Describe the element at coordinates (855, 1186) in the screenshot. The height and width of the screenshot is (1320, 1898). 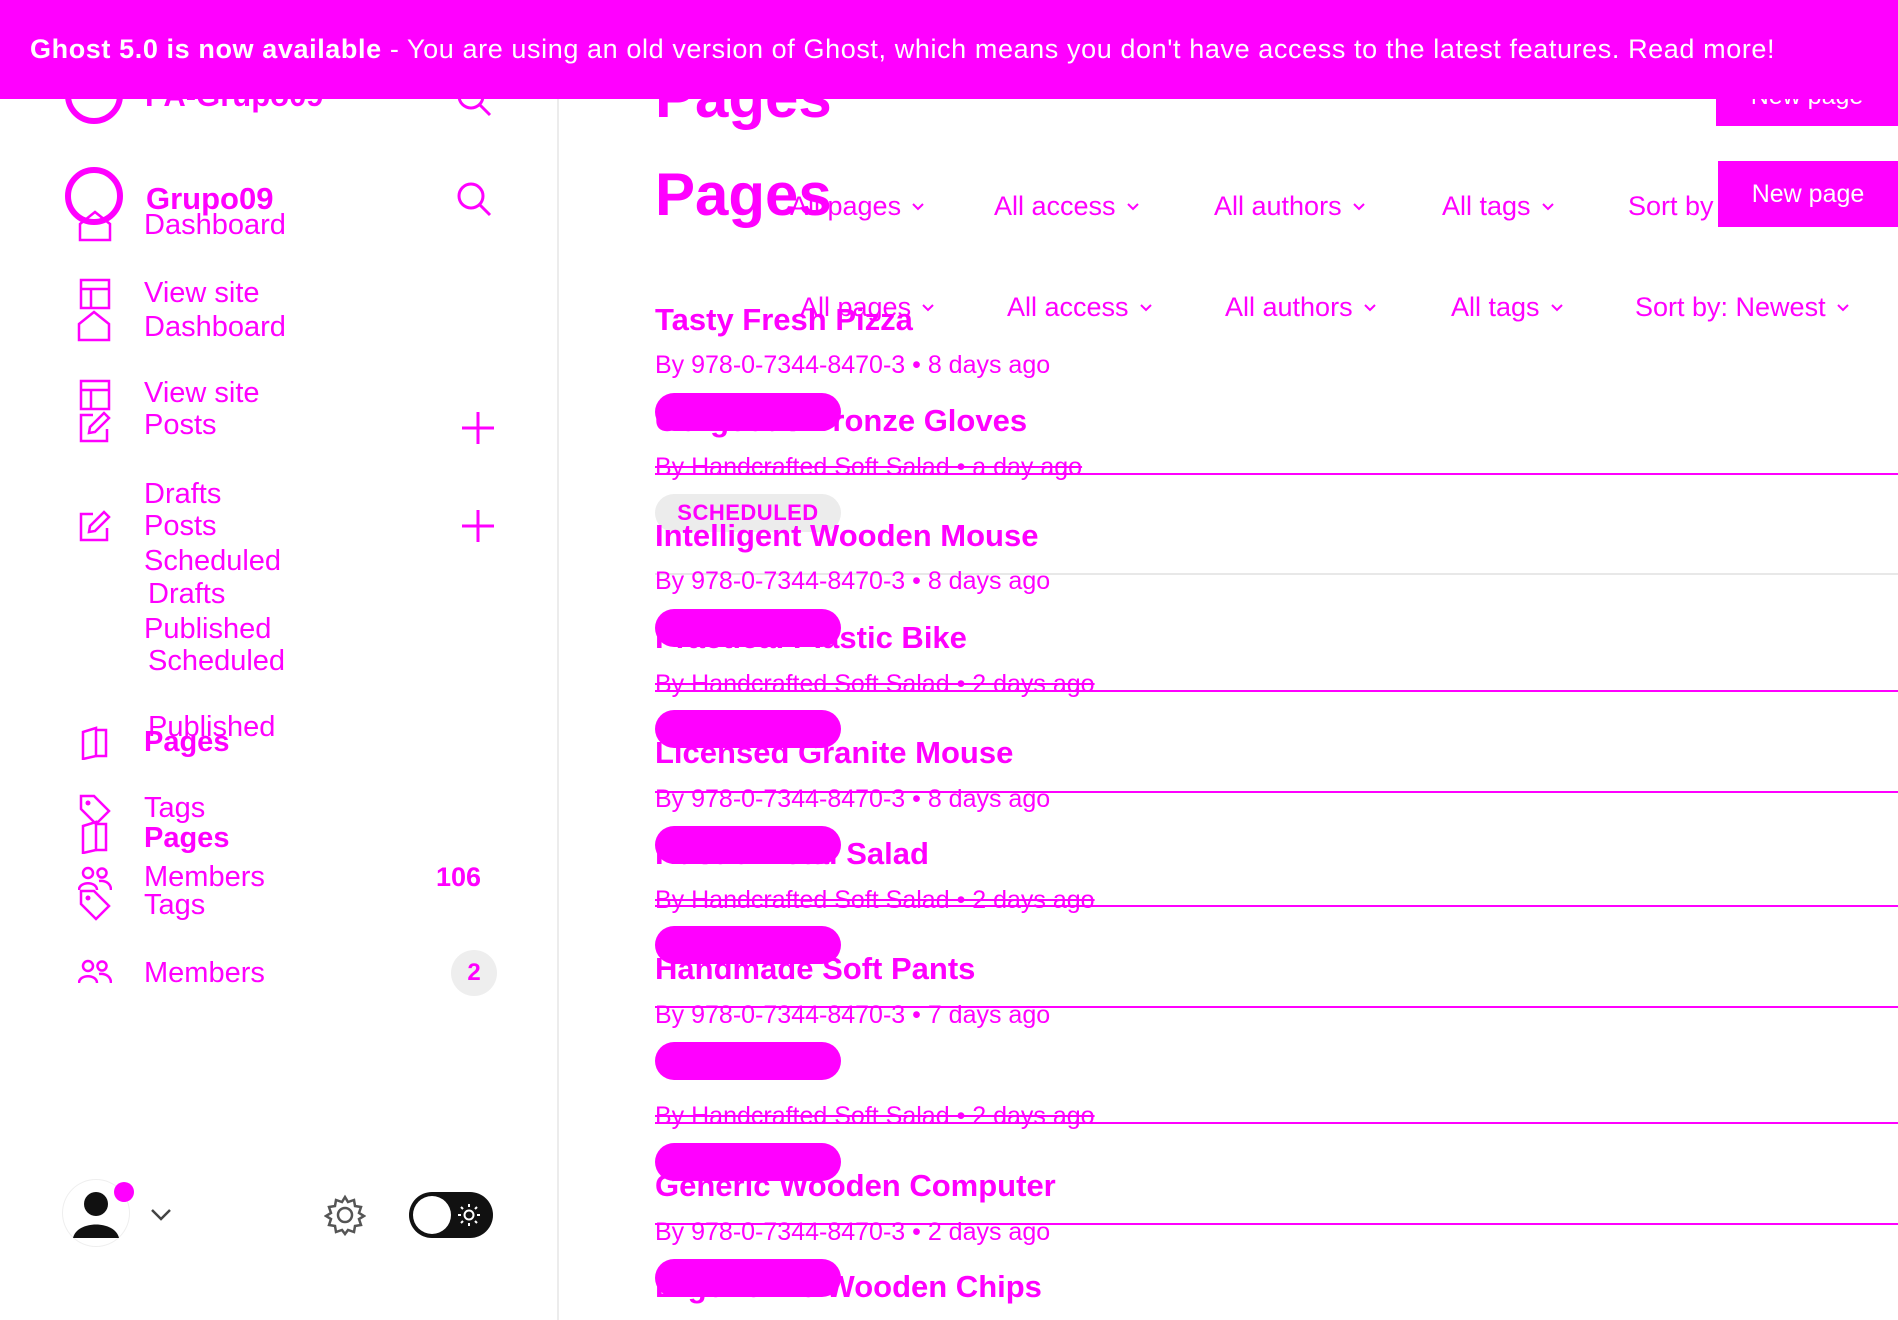
I see `page-row-title: Generic Wooden Computer` at that location.